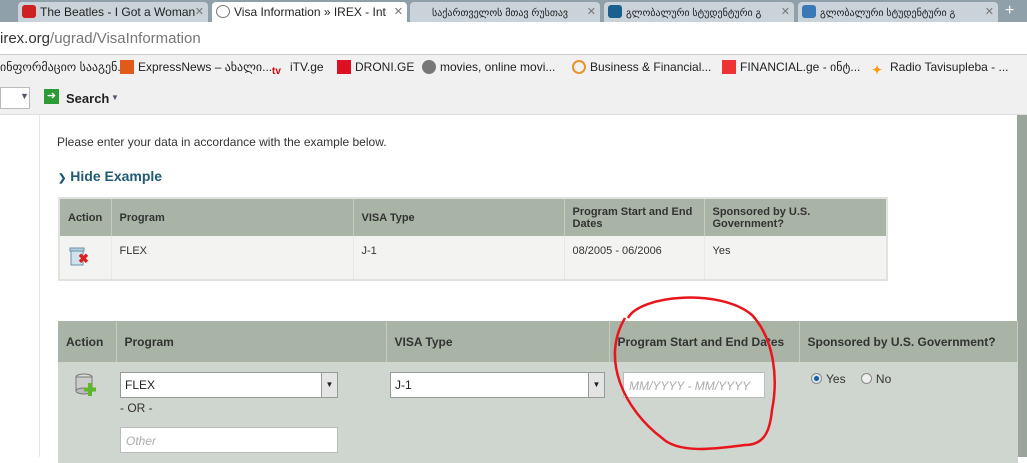  I want to click on red-circle-annotation, so click(694, 373).